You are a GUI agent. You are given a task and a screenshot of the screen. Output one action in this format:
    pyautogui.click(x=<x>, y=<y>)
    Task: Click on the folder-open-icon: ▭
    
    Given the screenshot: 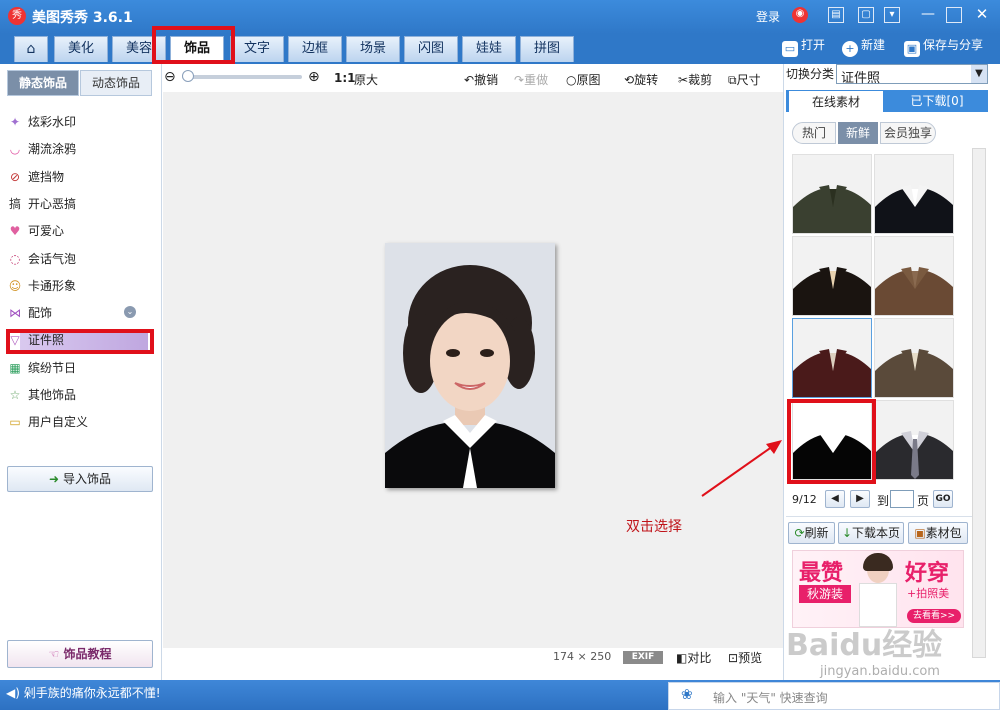 What is the action you would take?
    pyautogui.click(x=790, y=49)
    